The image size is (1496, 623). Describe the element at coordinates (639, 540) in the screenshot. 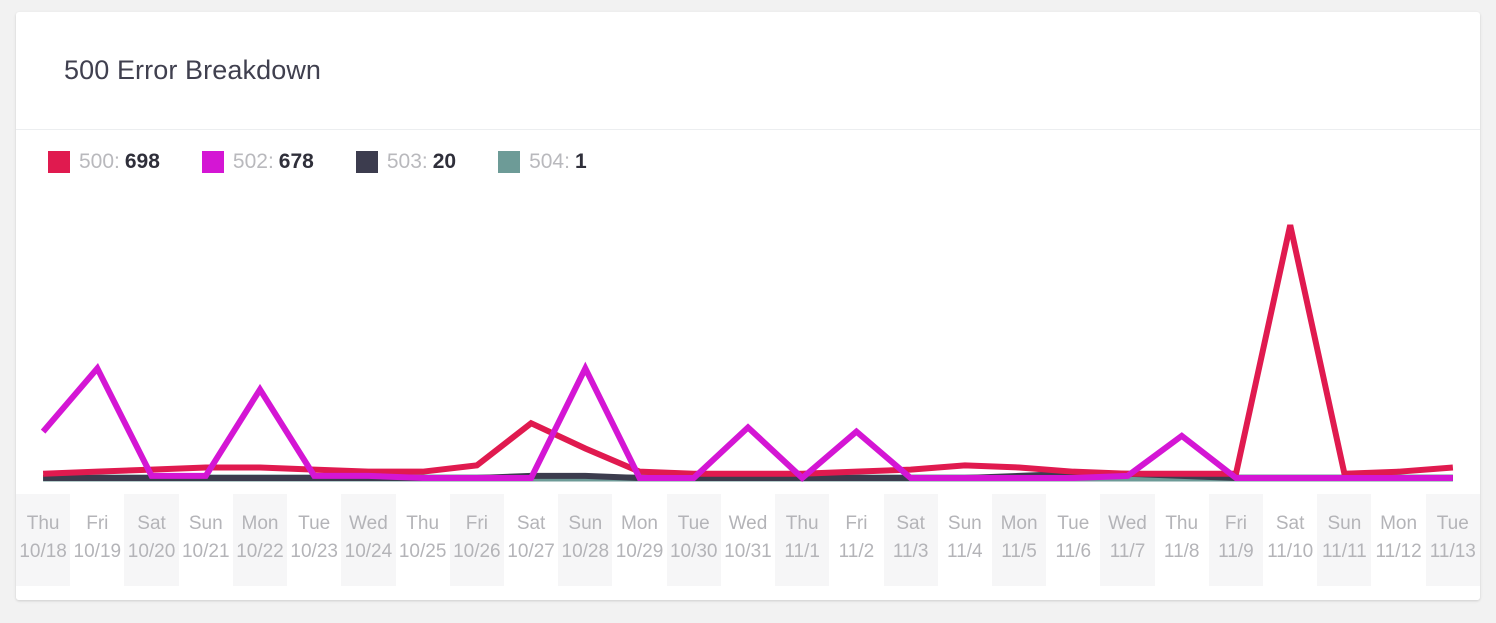

I see `x-axis-tick: Mon 10/29` at that location.